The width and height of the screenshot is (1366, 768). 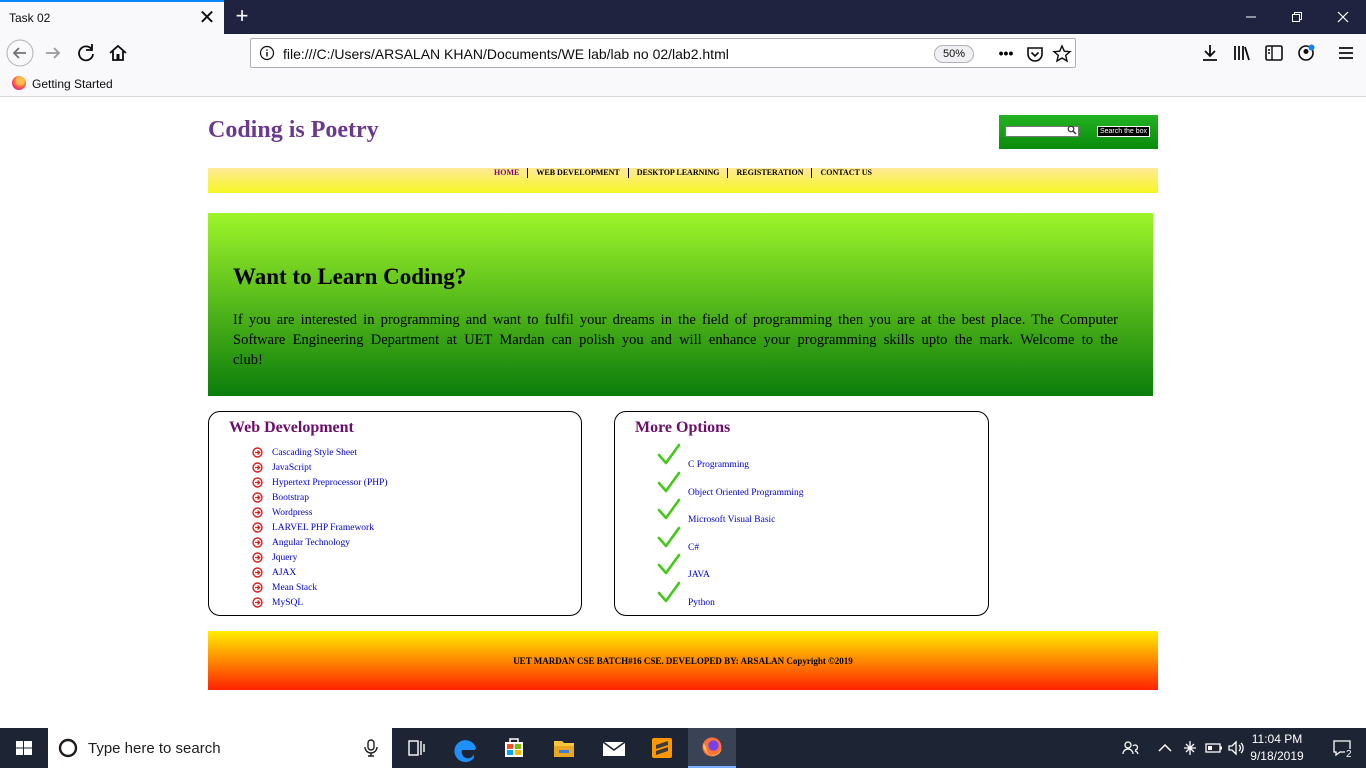 What do you see at coordinates (1277, 748) in the screenshot?
I see `system-clock: 11:04 PM 9/18/2019` at bounding box center [1277, 748].